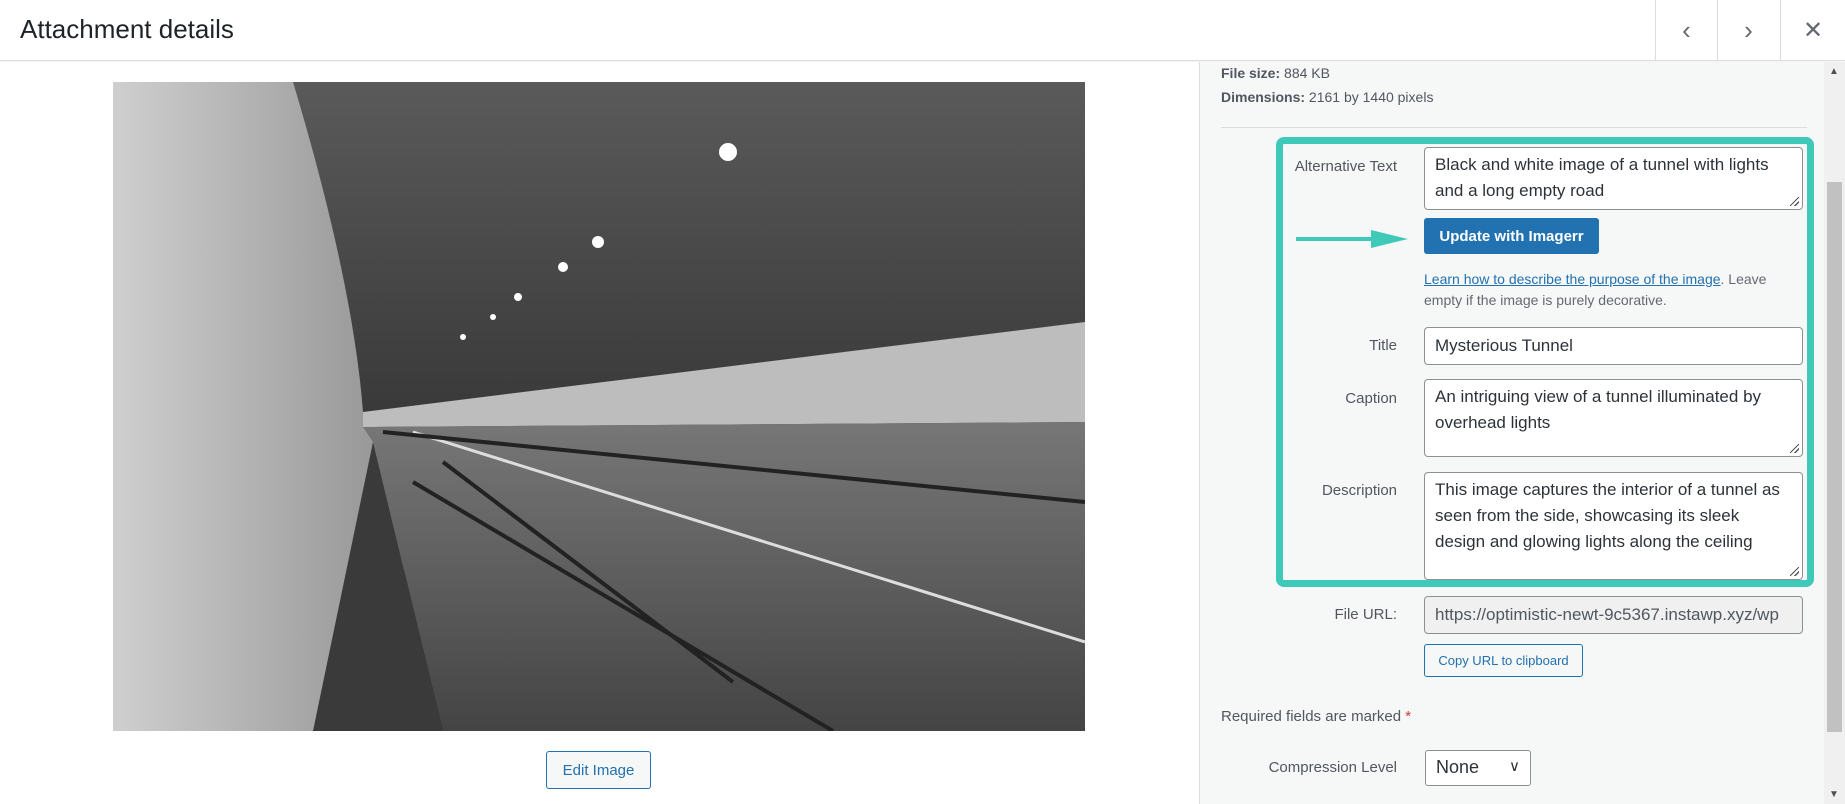 Image resolution: width=1845 pixels, height=804 pixels. I want to click on next-button: ›, so click(1748, 30).